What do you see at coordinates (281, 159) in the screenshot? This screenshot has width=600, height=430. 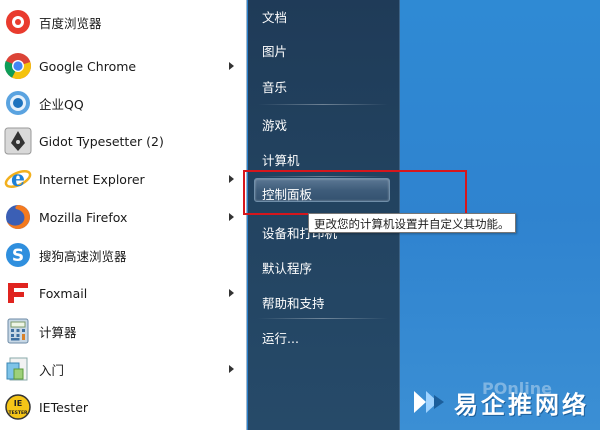 I see `place-computer: 计算机` at bounding box center [281, 159].